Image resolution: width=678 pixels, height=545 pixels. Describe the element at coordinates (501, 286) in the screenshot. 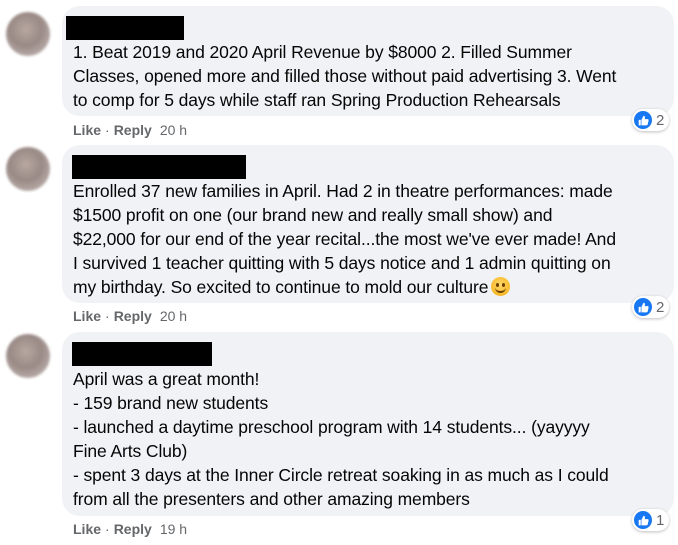

I see `slightly-smiling-face-emoji` at that location.